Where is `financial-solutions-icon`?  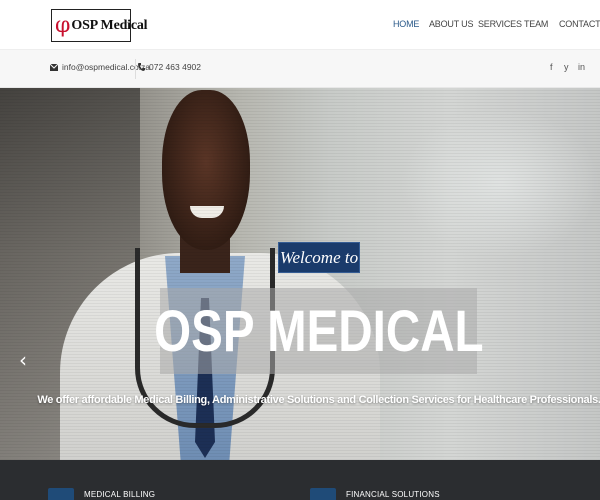
financial-solutions-icon is located at coordinates (323, 494).